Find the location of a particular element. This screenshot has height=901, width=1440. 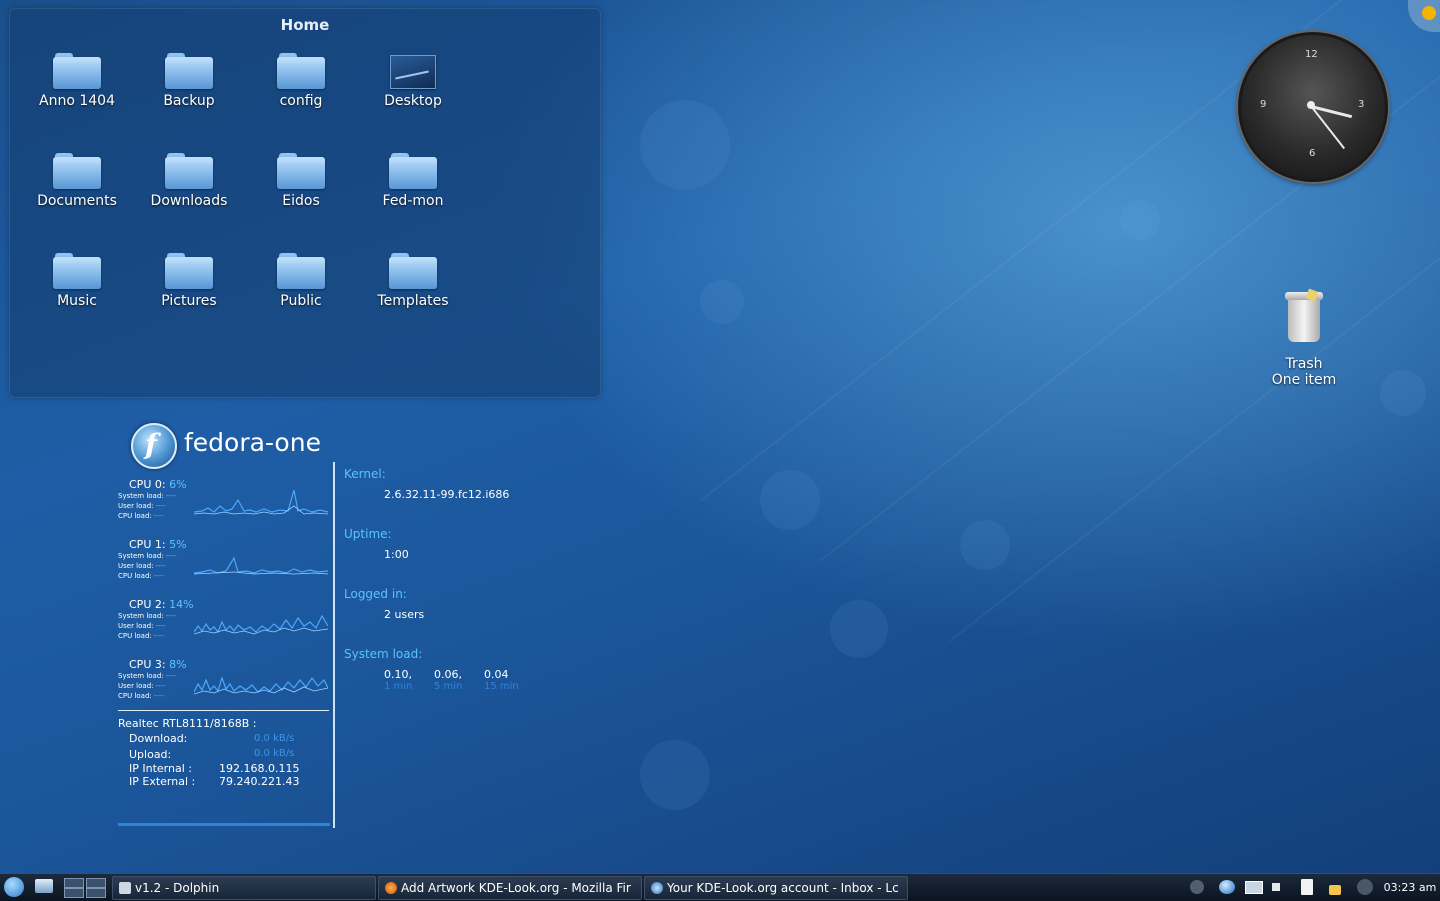

load-1-value: 0.10, is located at coordinates (398, 674).